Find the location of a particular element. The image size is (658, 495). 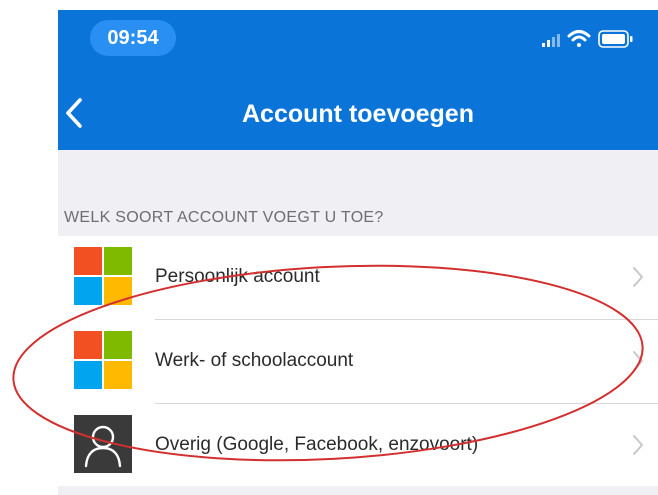

status-icons is located at coordinates (587, 39).